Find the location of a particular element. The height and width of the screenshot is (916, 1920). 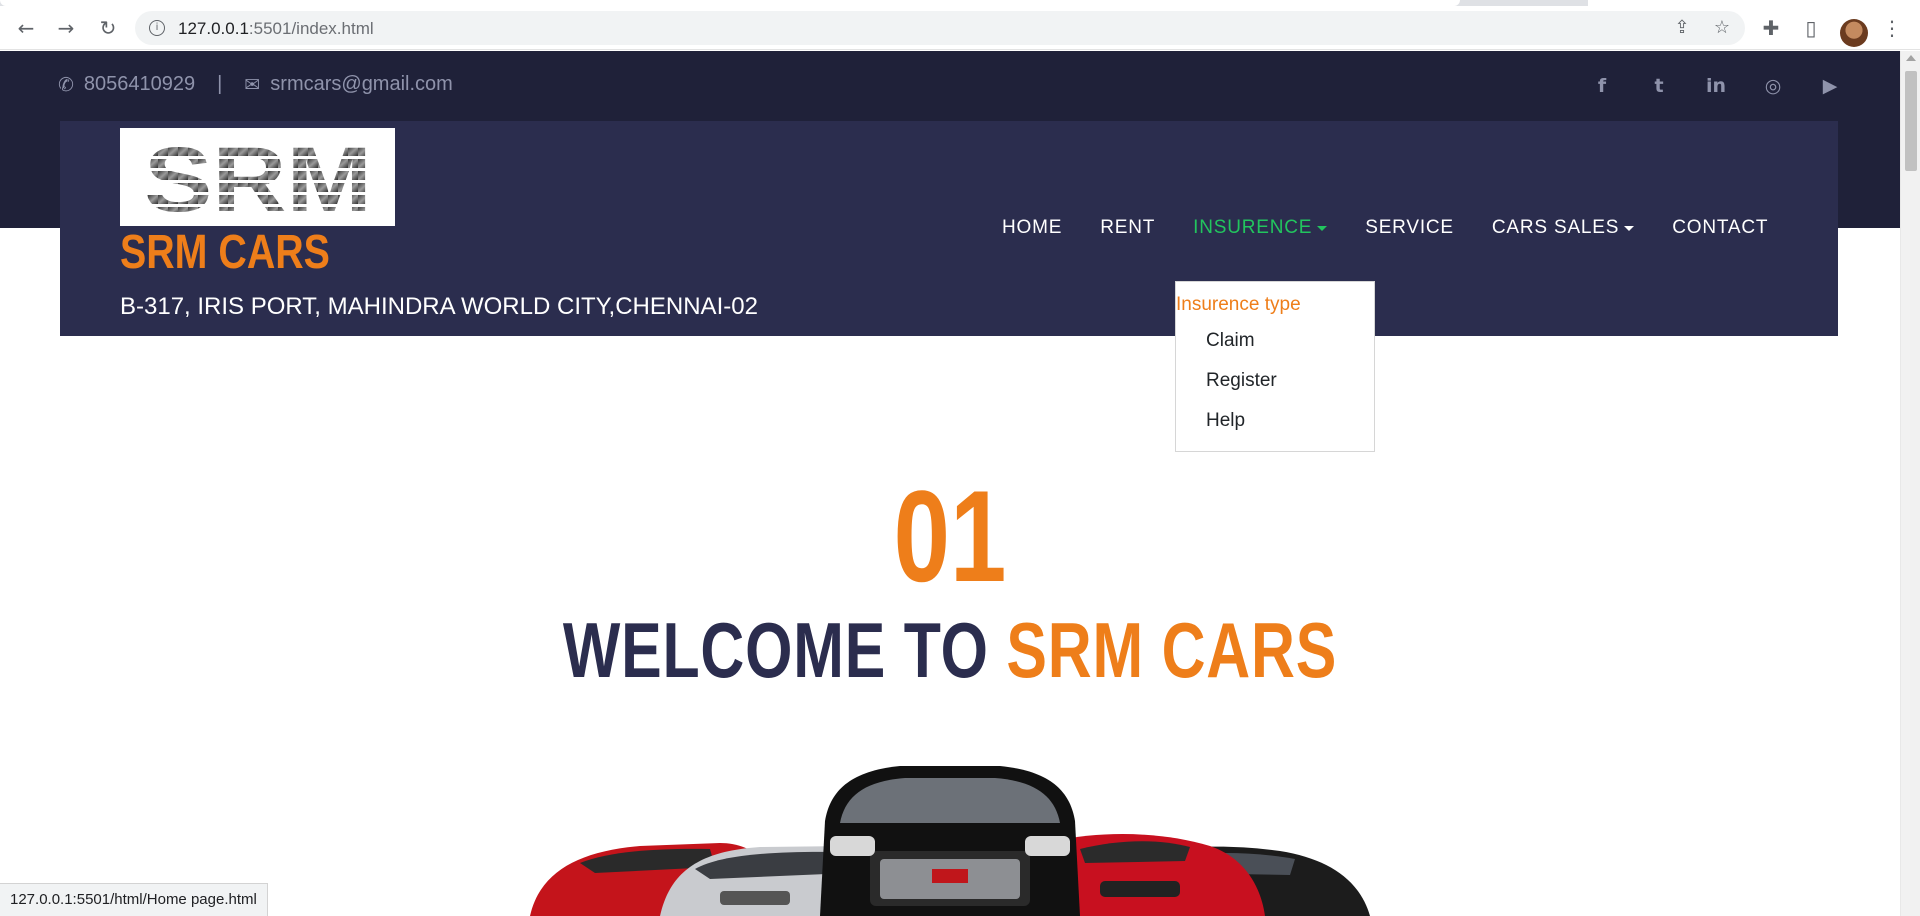

nav-rent: RENT is located at coordinates (1127, 228).